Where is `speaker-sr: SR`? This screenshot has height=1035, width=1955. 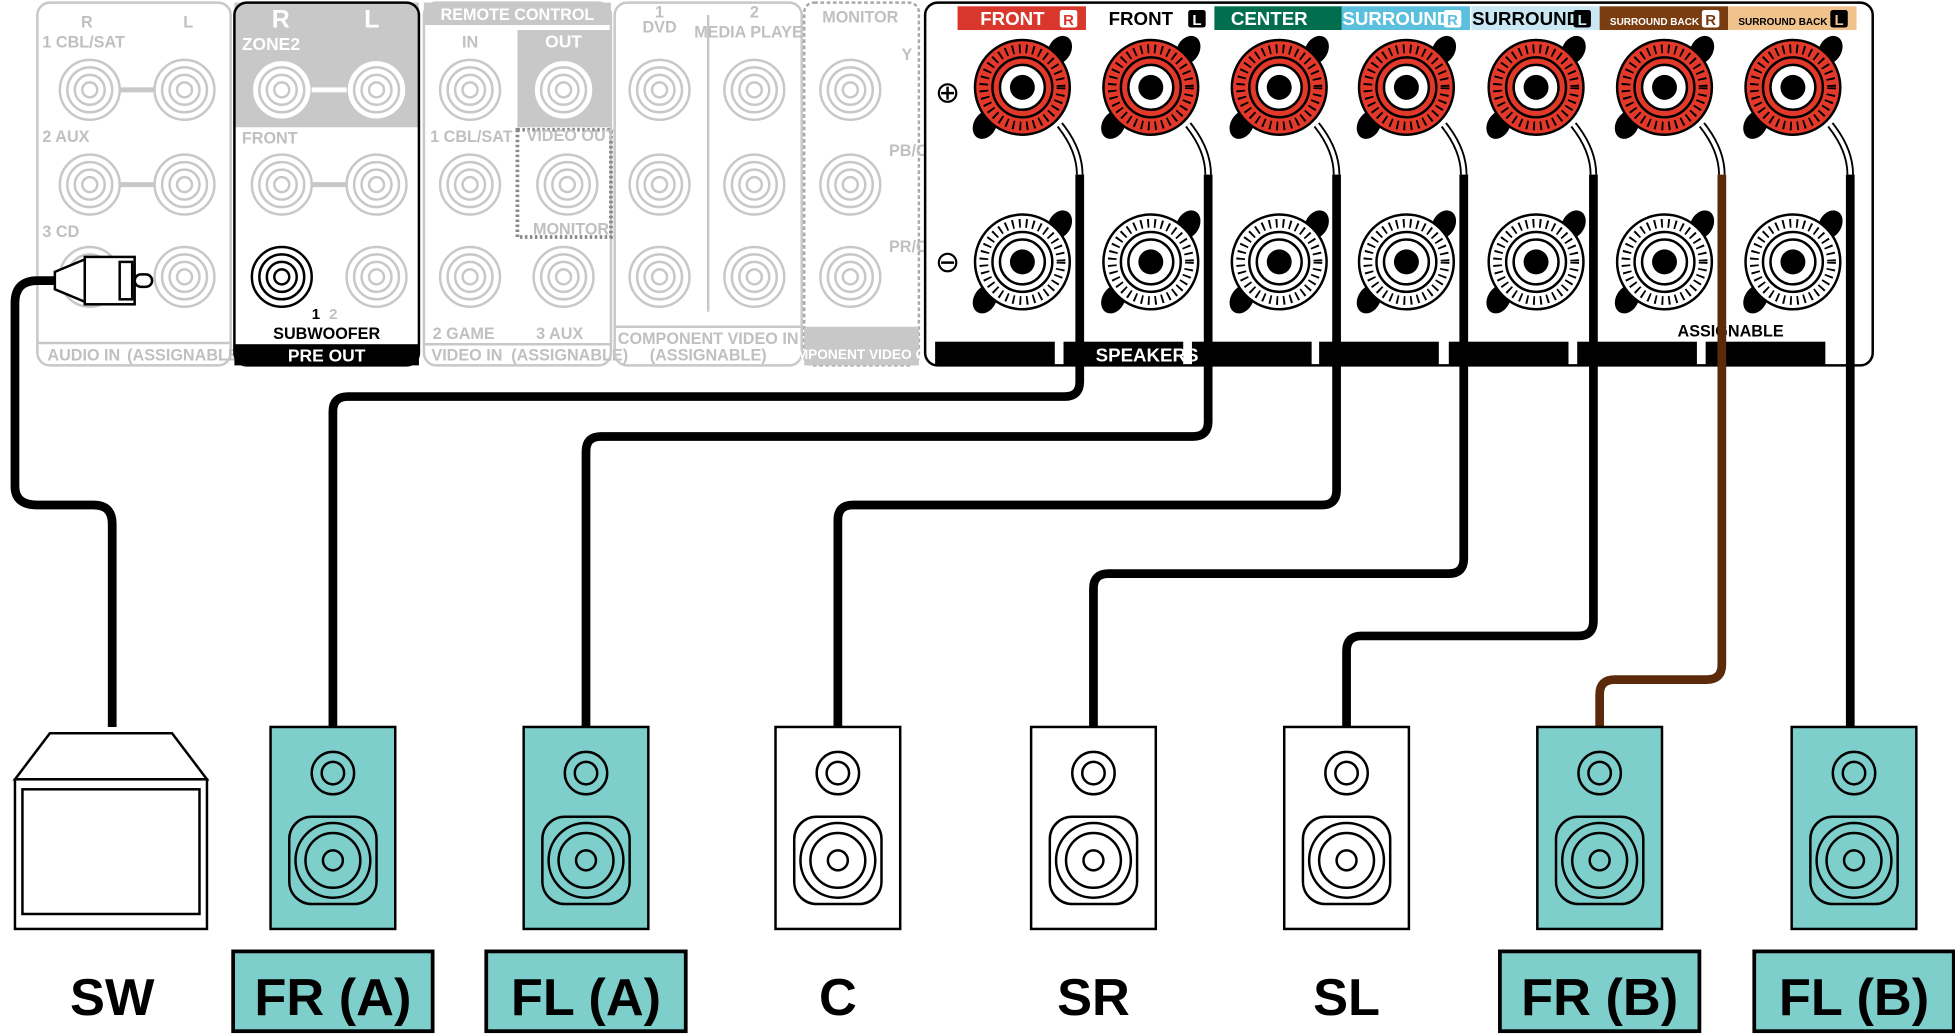 speaker-sr: SR is located at coordinates (1093, 876).